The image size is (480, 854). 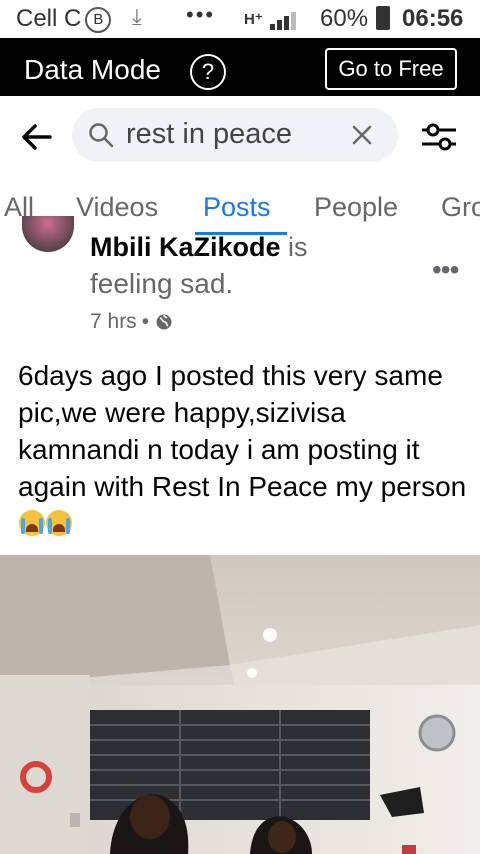 What do you see at coordinates (208, 72) in the screenshot?
I see `help-icon: ?` at bounding box center [208, 72].